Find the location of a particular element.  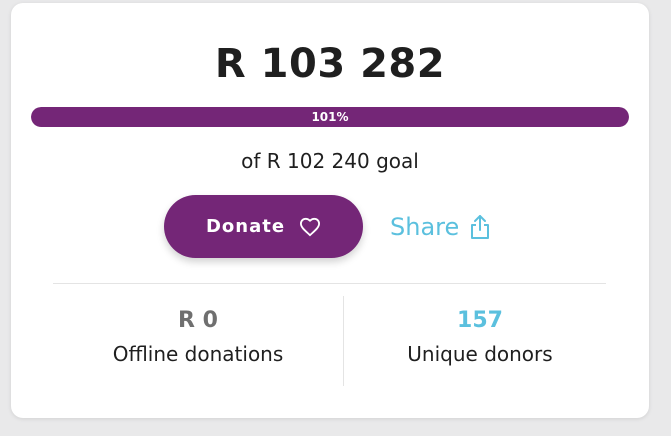

offline-donations-stat: R 0 Offline donations is located at coordinates (198, 337).